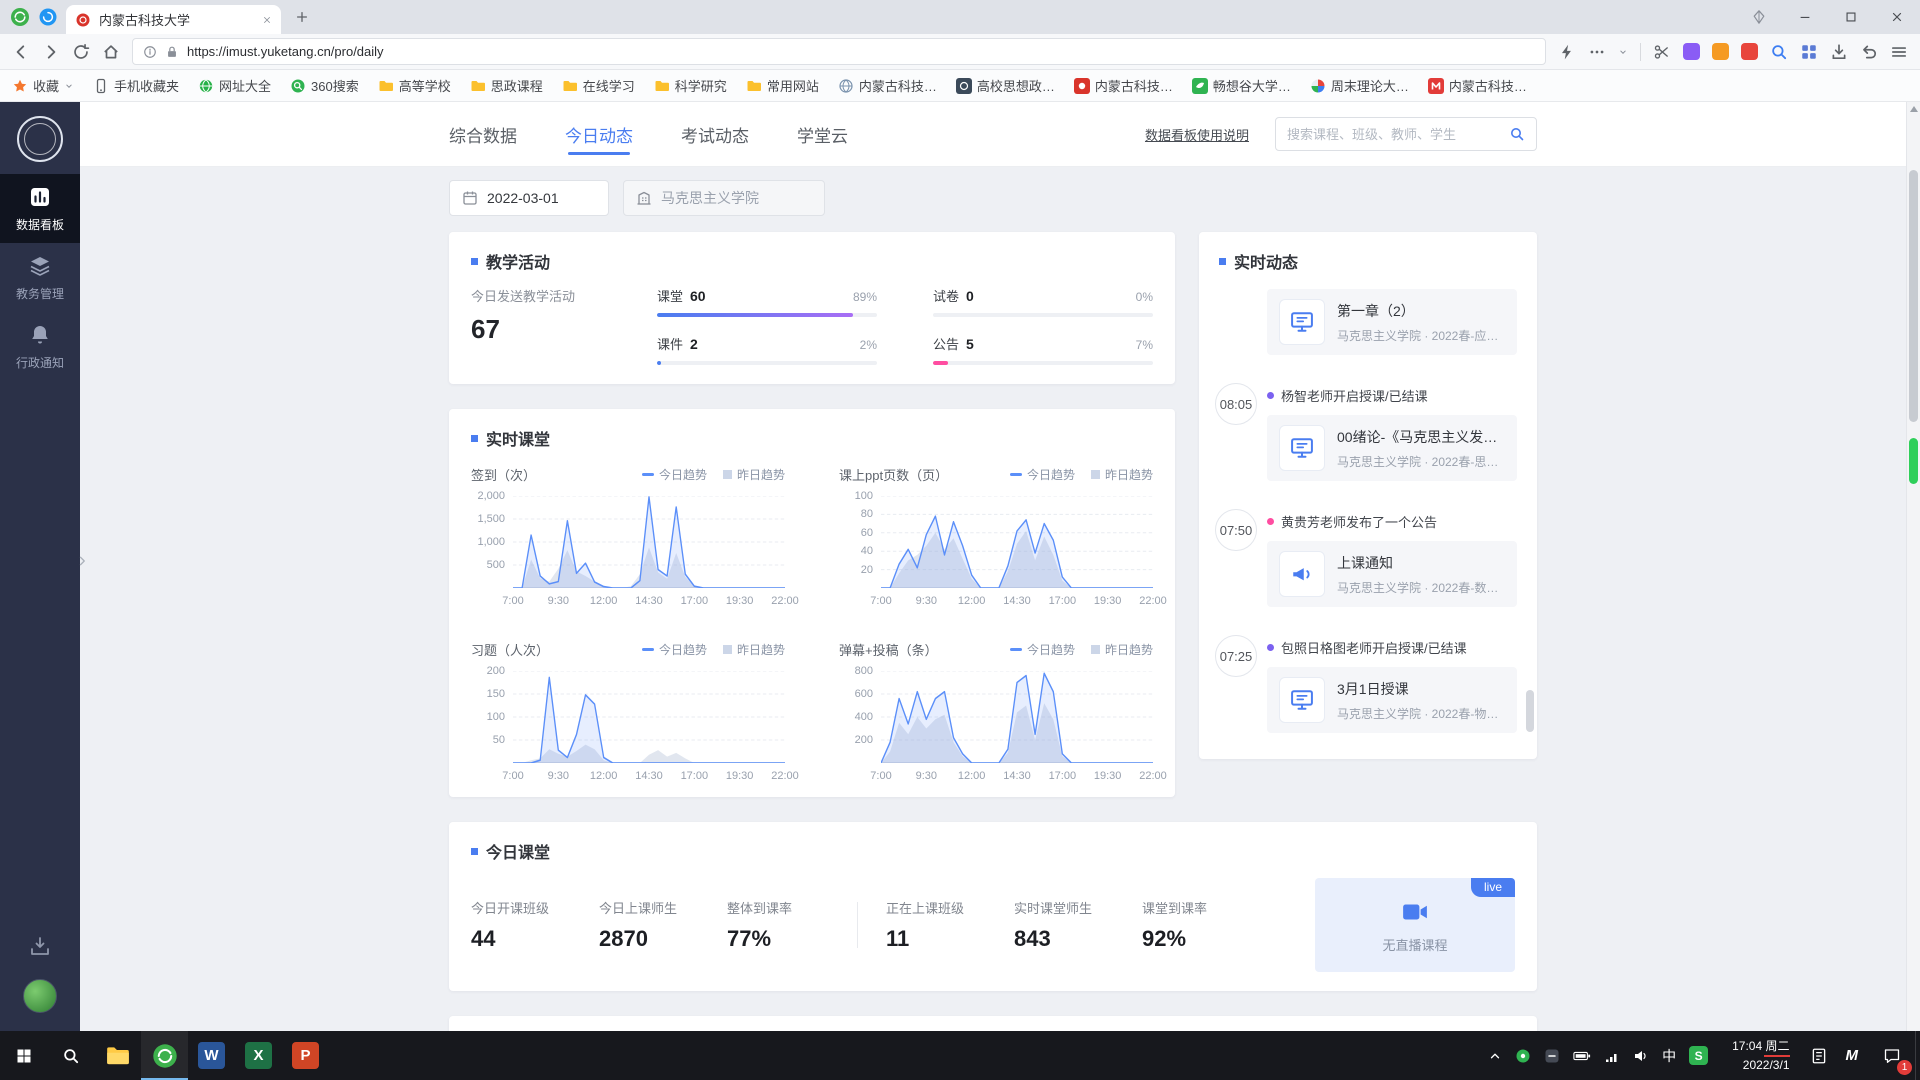 Image resolution: width=1920 pixels, height=1080 pixels. I want to click on bookmark-item: 手机收藏夹, so click(136, 85).